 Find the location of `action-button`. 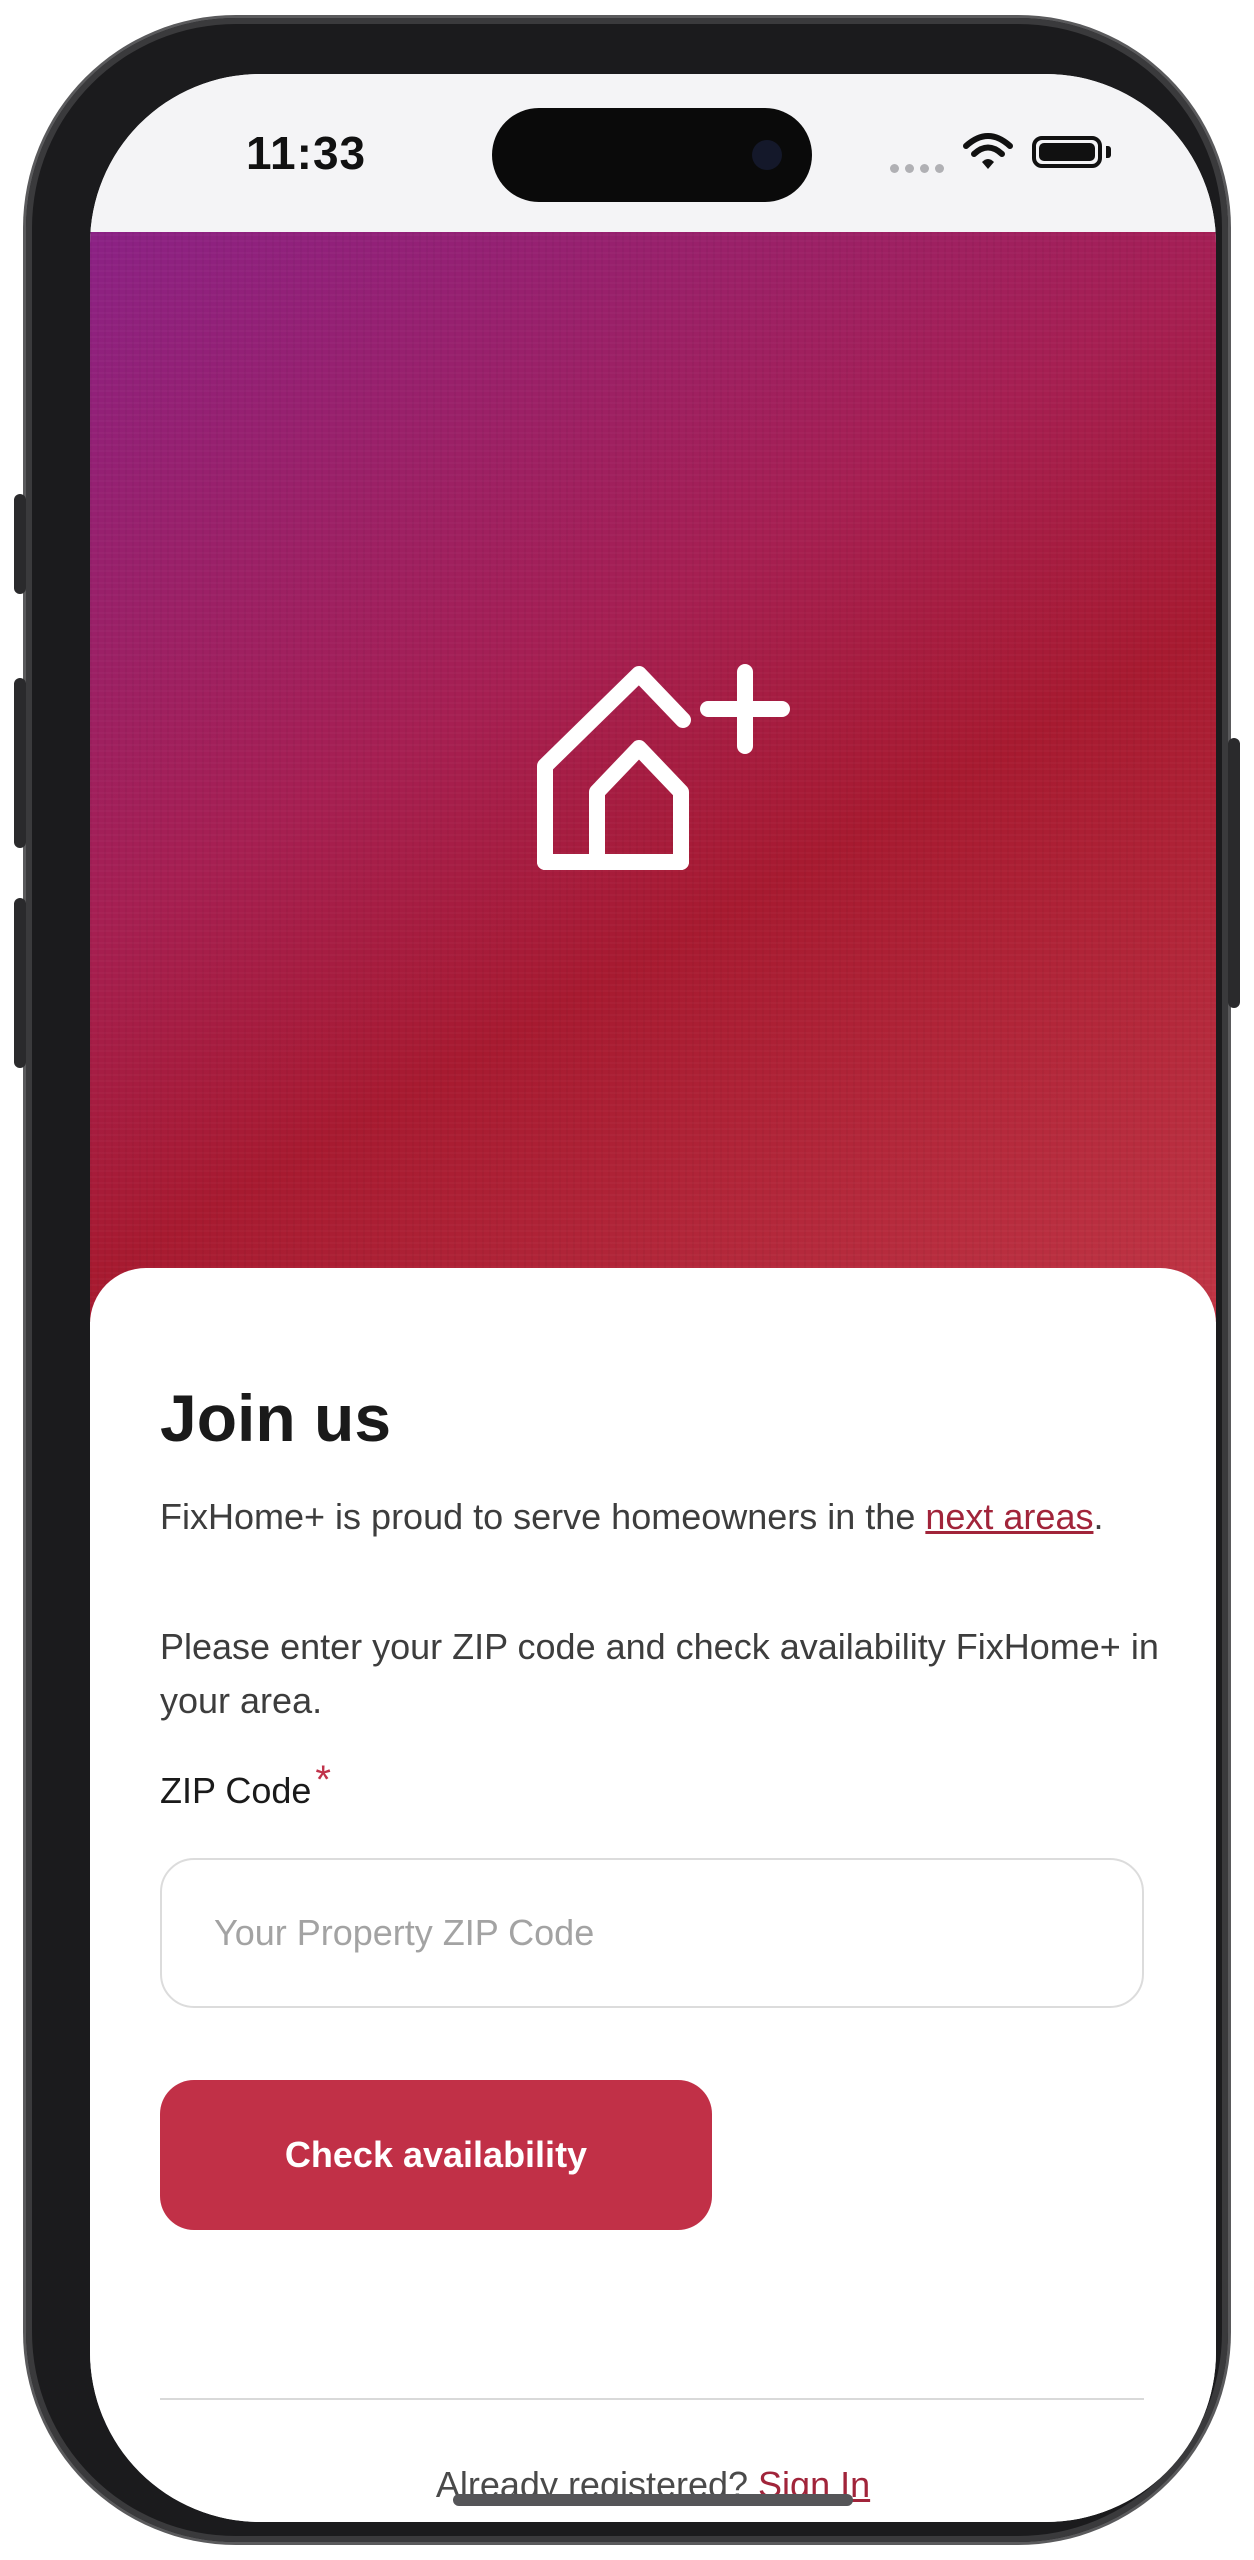

action-button is located at coordinates (20, 544).